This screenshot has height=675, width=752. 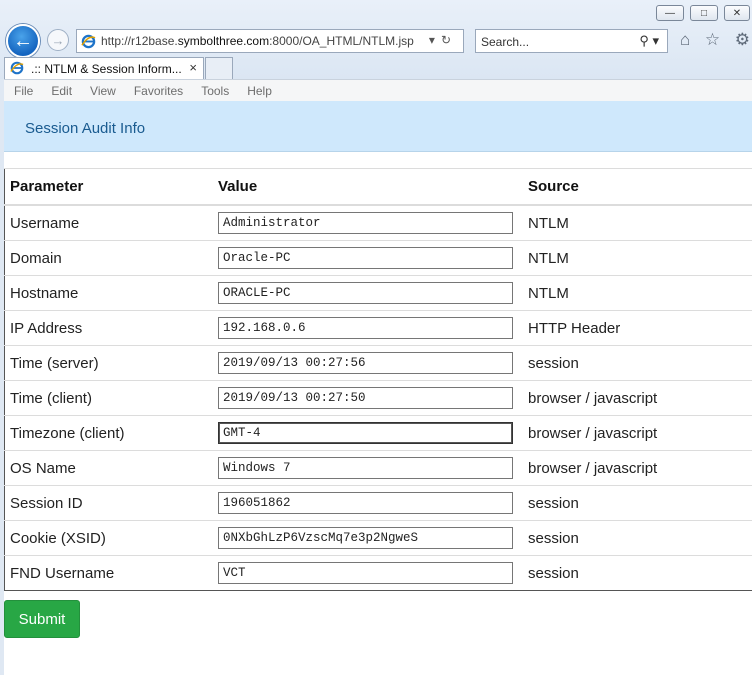 I want to click on address-controls: ▾↻, so click(x=443, y=40).